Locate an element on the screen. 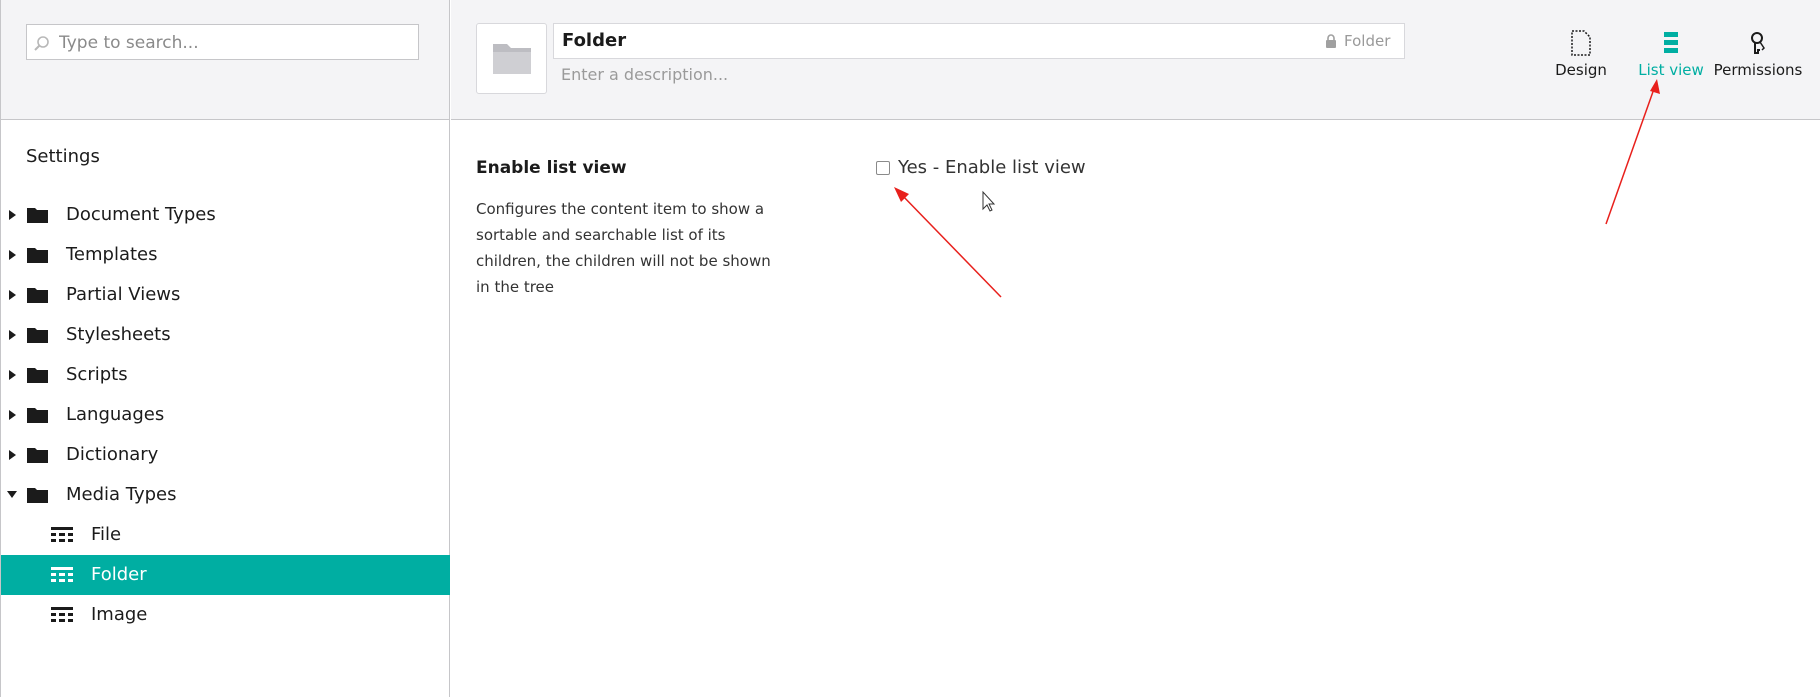  tree-item-label: Media Types is located at coordinates (121, 494).